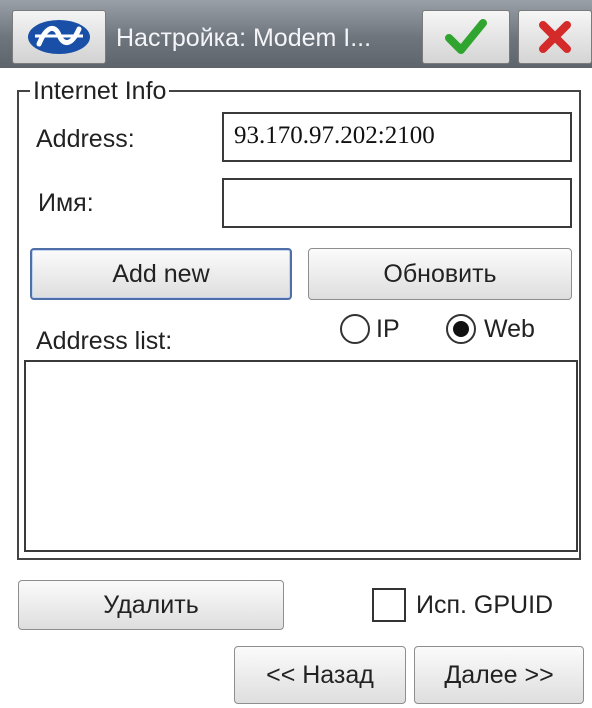  Describe the element at coordinates (388, 328) in the screenshot. I see `radio-ip-label: IP` at that location.